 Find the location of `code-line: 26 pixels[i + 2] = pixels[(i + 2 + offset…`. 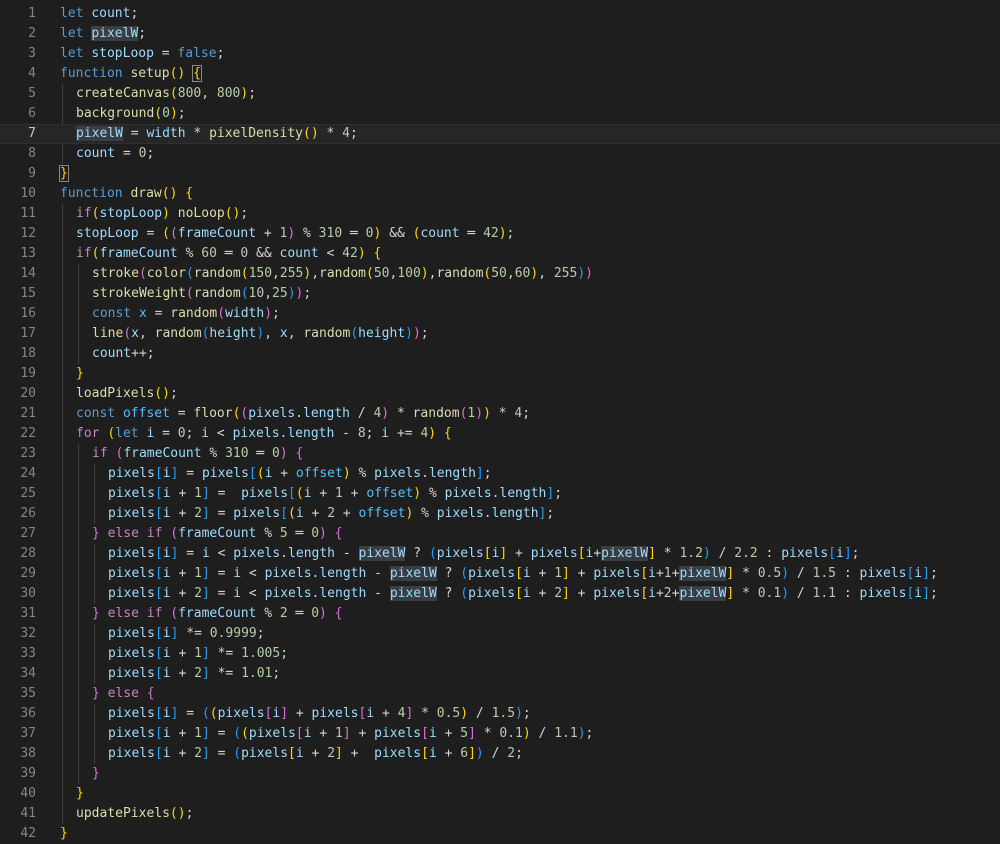

code-line: 26 pixels[i + 2] = pixels[(i + 2 + offset… is located at coordinates (500, 514).